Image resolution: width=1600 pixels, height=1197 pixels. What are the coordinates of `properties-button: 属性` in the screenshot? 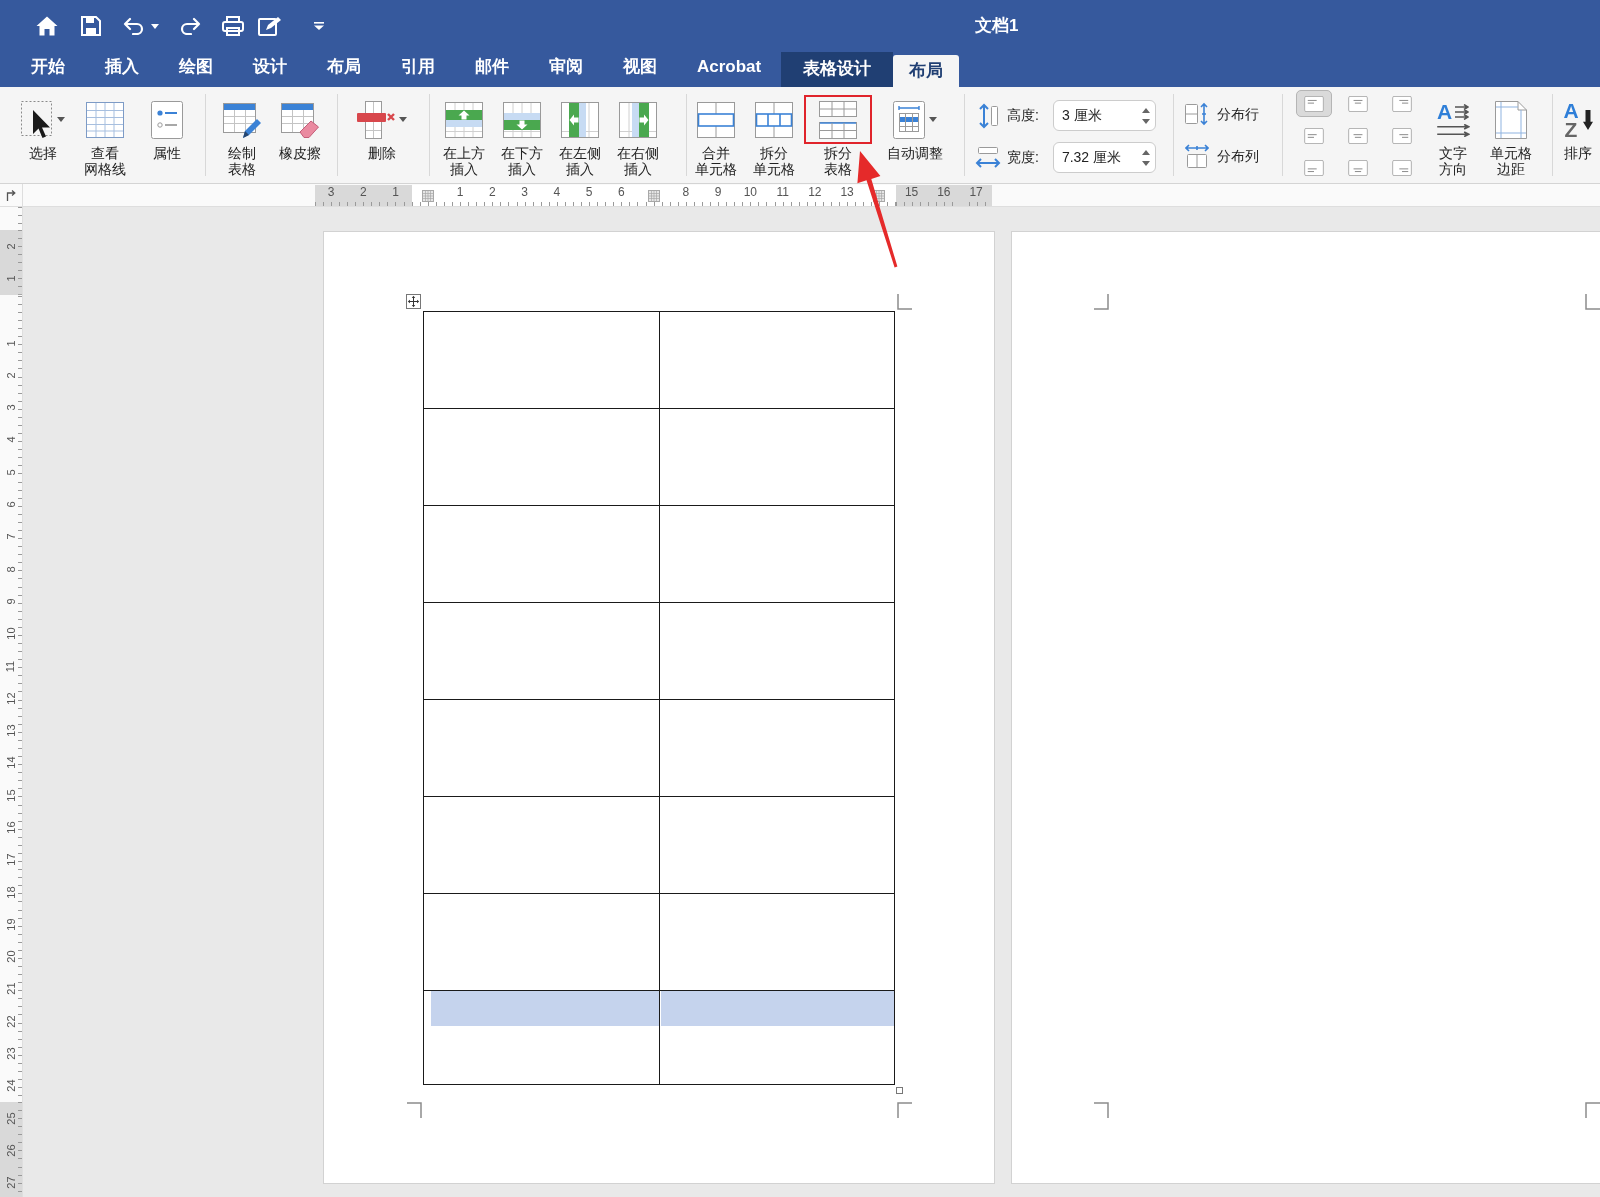 It's located at (167, 135).